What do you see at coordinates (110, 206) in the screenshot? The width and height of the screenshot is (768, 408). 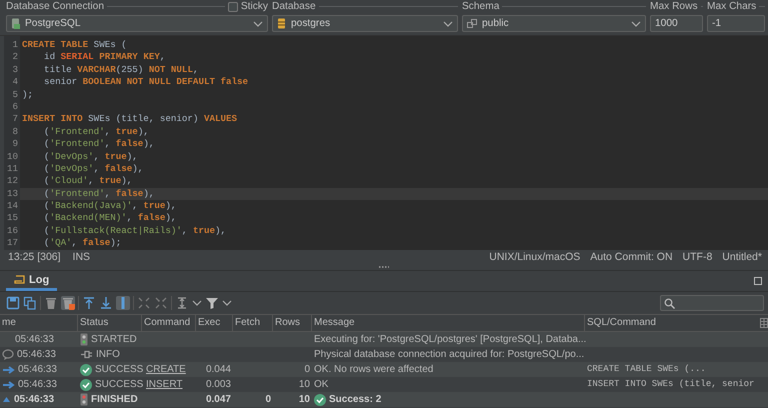 I see `code-line: ('Backend(Java)', true),` at bounding box center [110, 206].